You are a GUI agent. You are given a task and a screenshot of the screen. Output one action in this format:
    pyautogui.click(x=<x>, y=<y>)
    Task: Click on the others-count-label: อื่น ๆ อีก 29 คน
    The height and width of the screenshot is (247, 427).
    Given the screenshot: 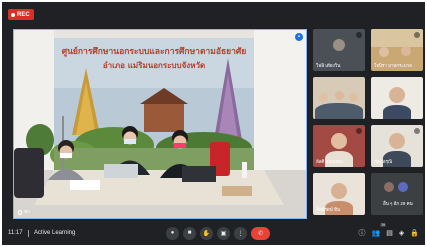 What is the action you would take?
    pyautogui.click(x=398, y=203)
    